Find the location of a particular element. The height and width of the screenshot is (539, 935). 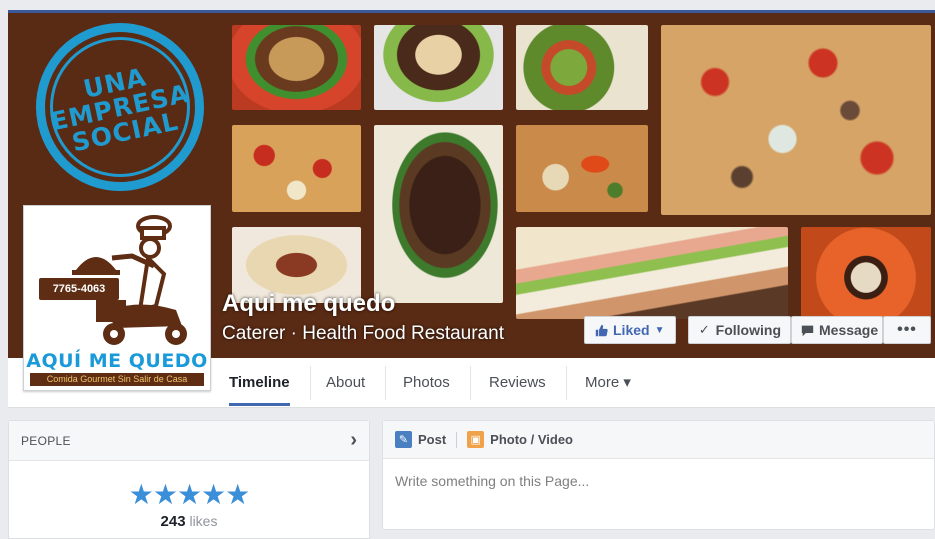

people-card: PEOPLE › ★★★★★ 243 likes is located at coordinates (189, 479).